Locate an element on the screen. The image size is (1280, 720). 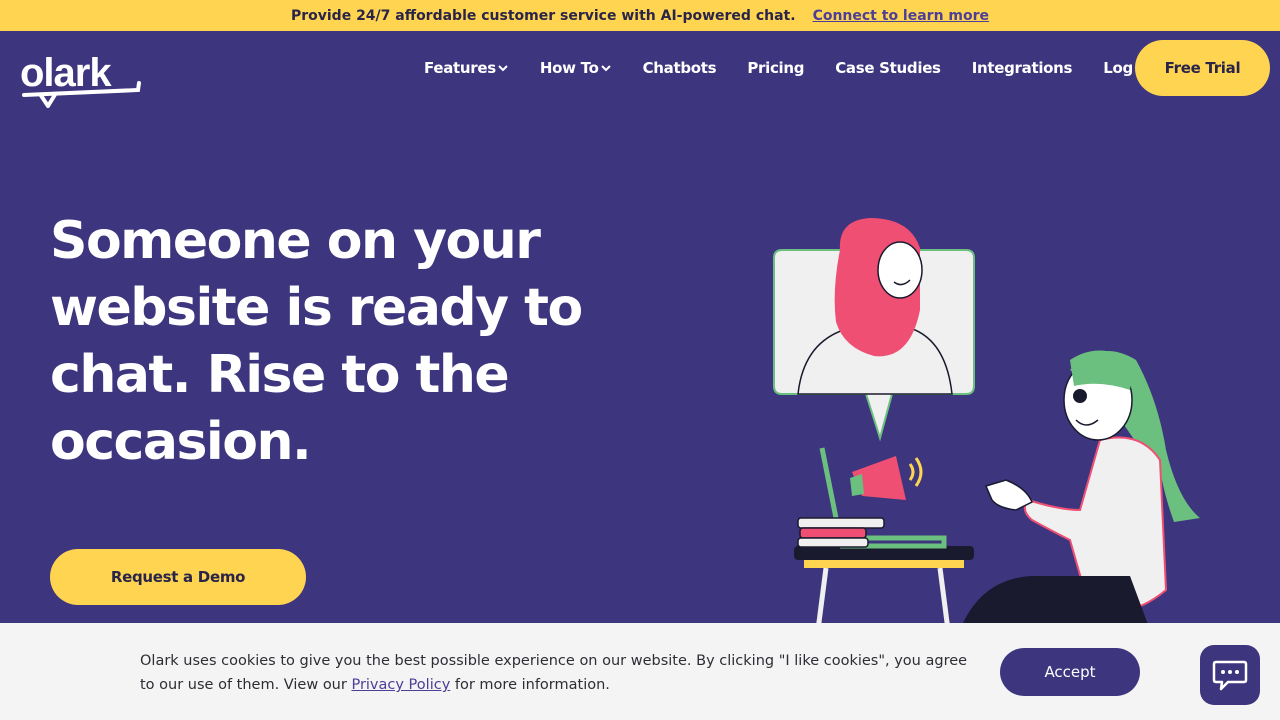
nav-features-label: Features is located at coordinates (460, 68).